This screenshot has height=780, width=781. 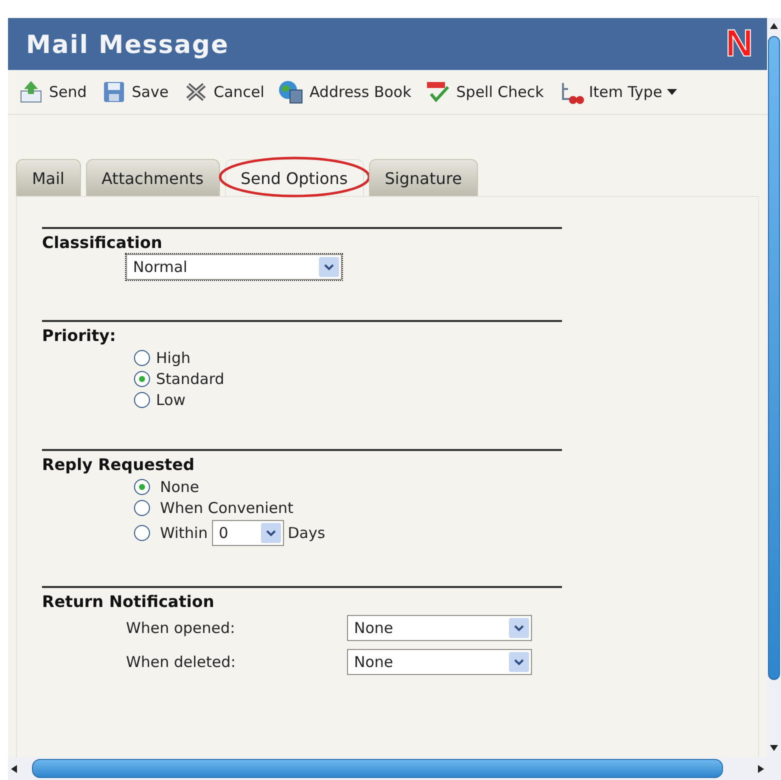 What do you see at coordinates (291, 92) in the screenshot?
I see `globe-book-icon` at bounding box center [291, 92].